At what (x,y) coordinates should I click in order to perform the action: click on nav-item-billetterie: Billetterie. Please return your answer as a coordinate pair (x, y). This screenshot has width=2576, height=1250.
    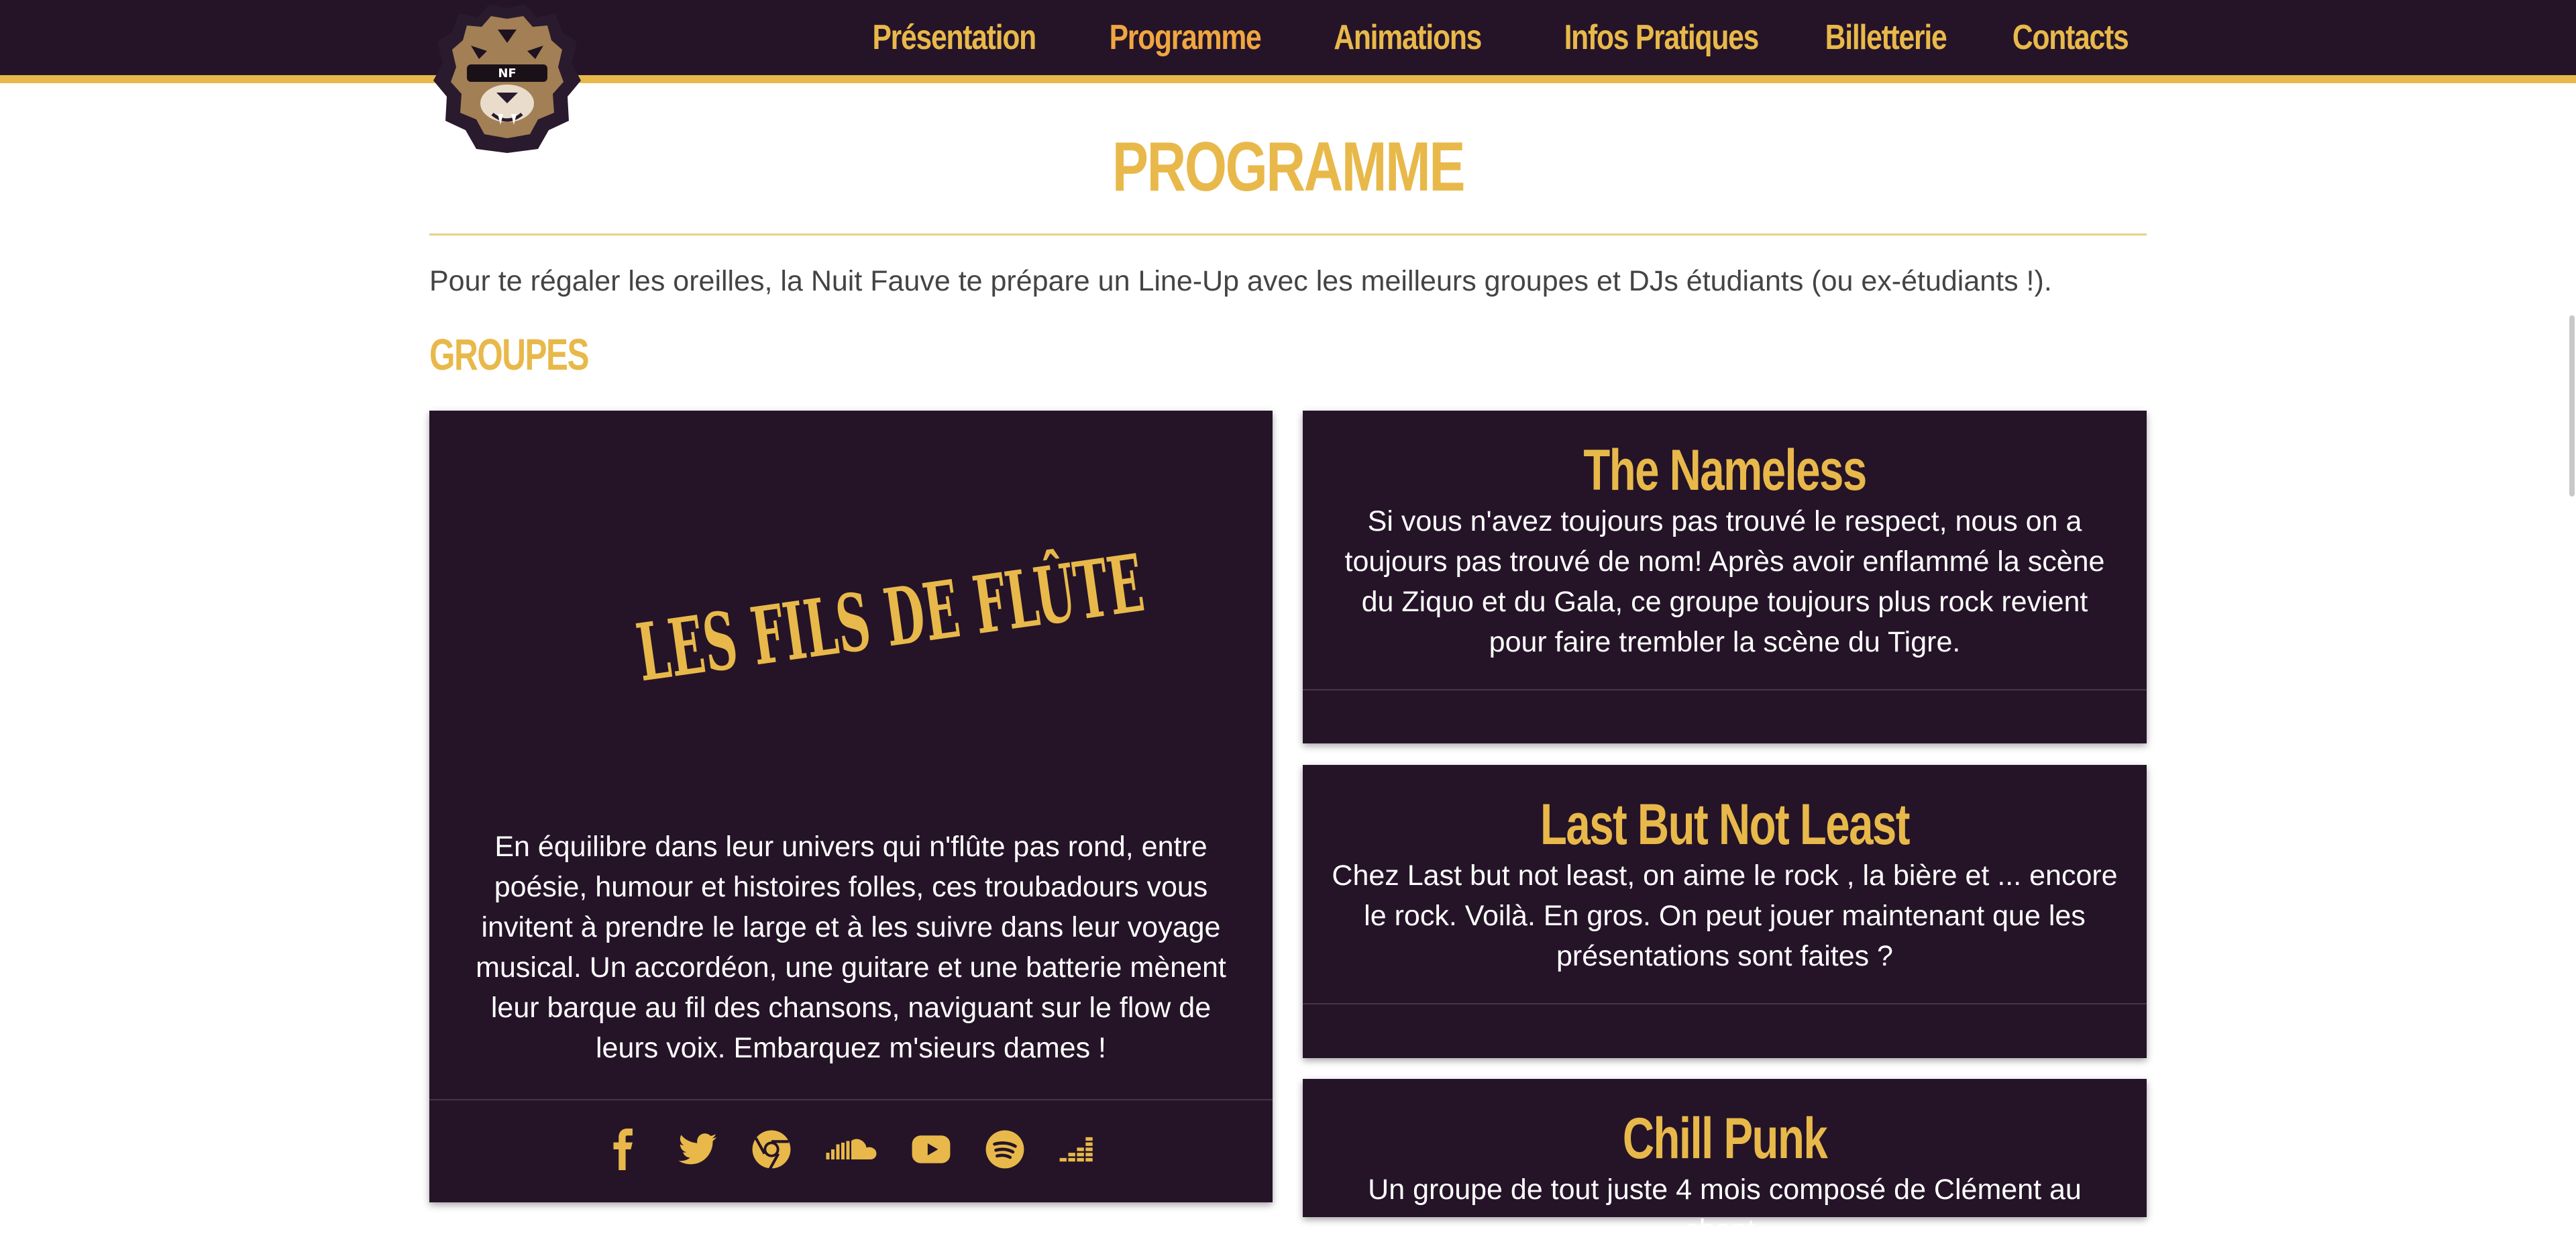
    Looking at the image, I should click on (1886, 37).